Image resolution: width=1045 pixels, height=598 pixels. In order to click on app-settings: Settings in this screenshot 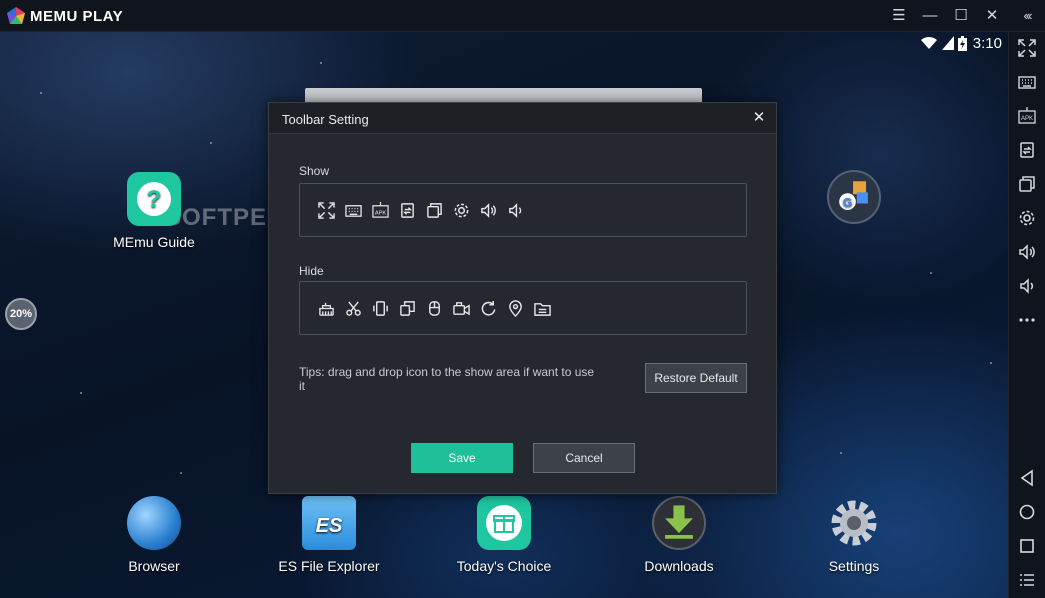, I will do `click(854, 535)`.